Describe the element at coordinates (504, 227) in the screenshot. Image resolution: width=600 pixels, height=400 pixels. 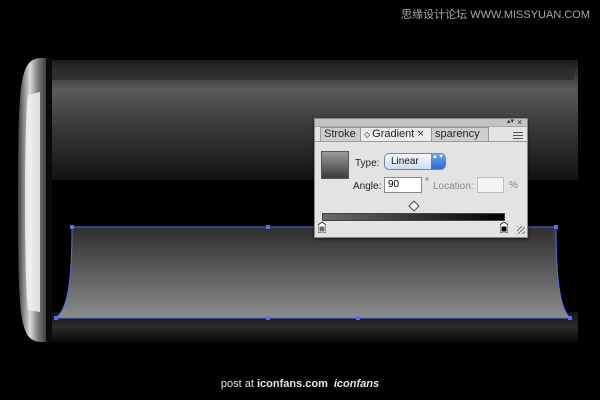
I see `gradient-stop-right` at that location.